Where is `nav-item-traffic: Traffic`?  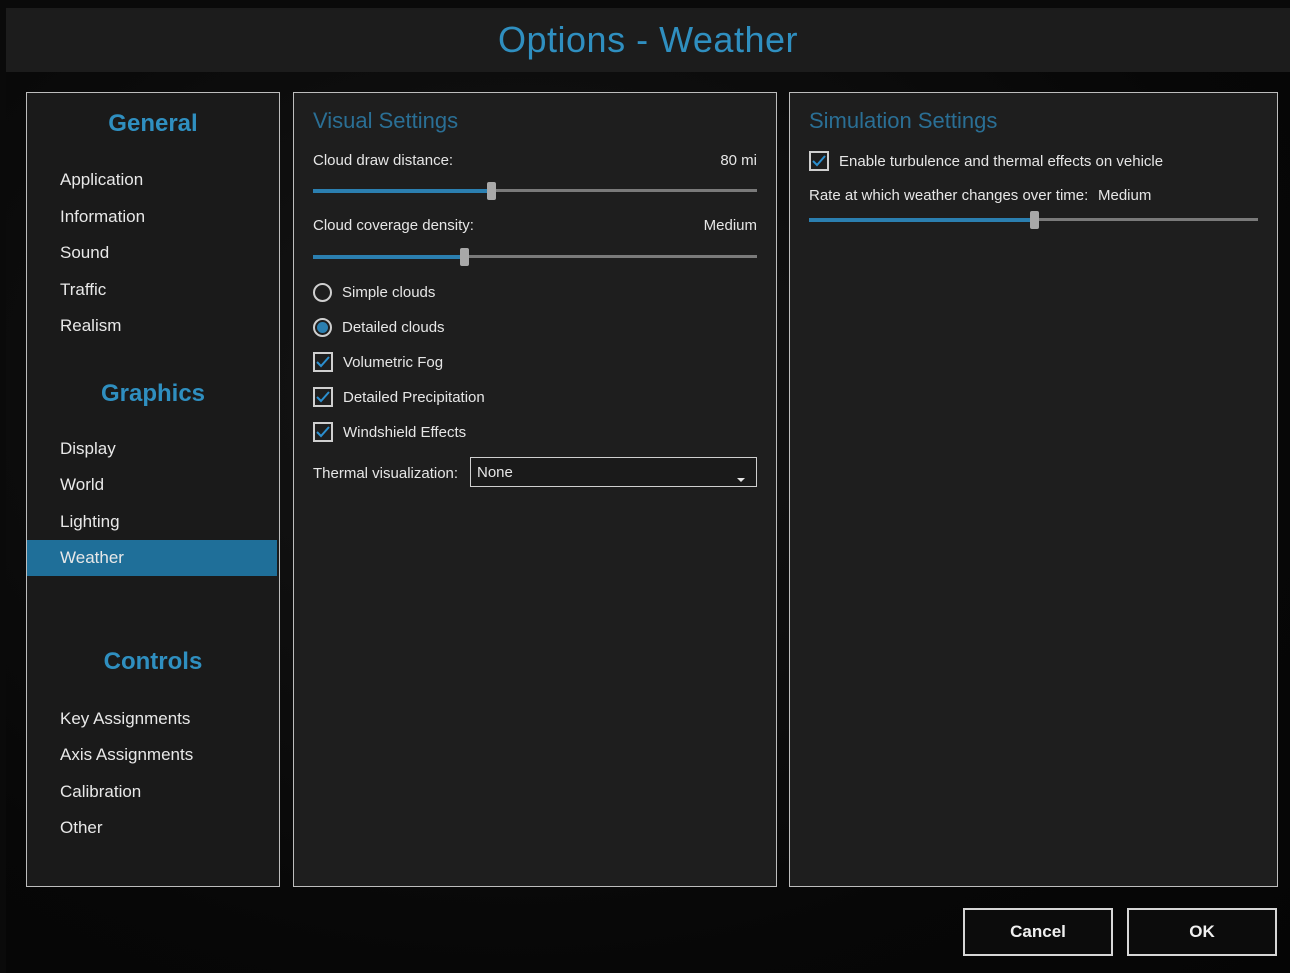
nav-item-traffic: Traffic is located at coordinates (152, 290).